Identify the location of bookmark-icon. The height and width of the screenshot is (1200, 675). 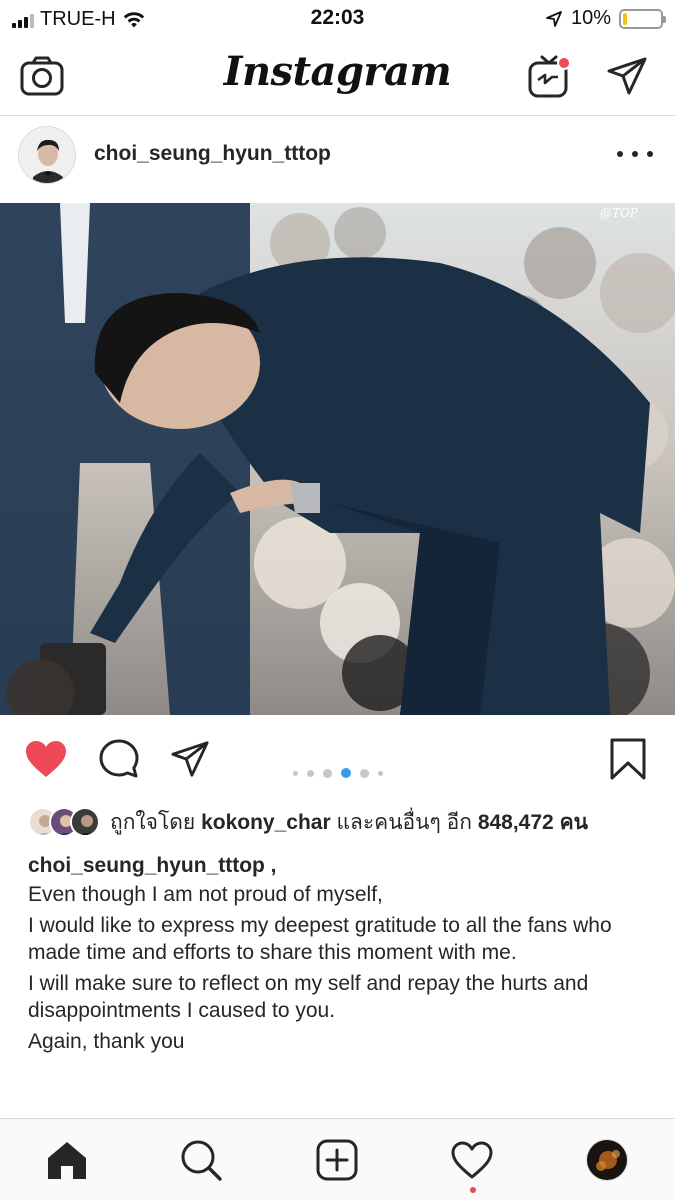
(628, 759).